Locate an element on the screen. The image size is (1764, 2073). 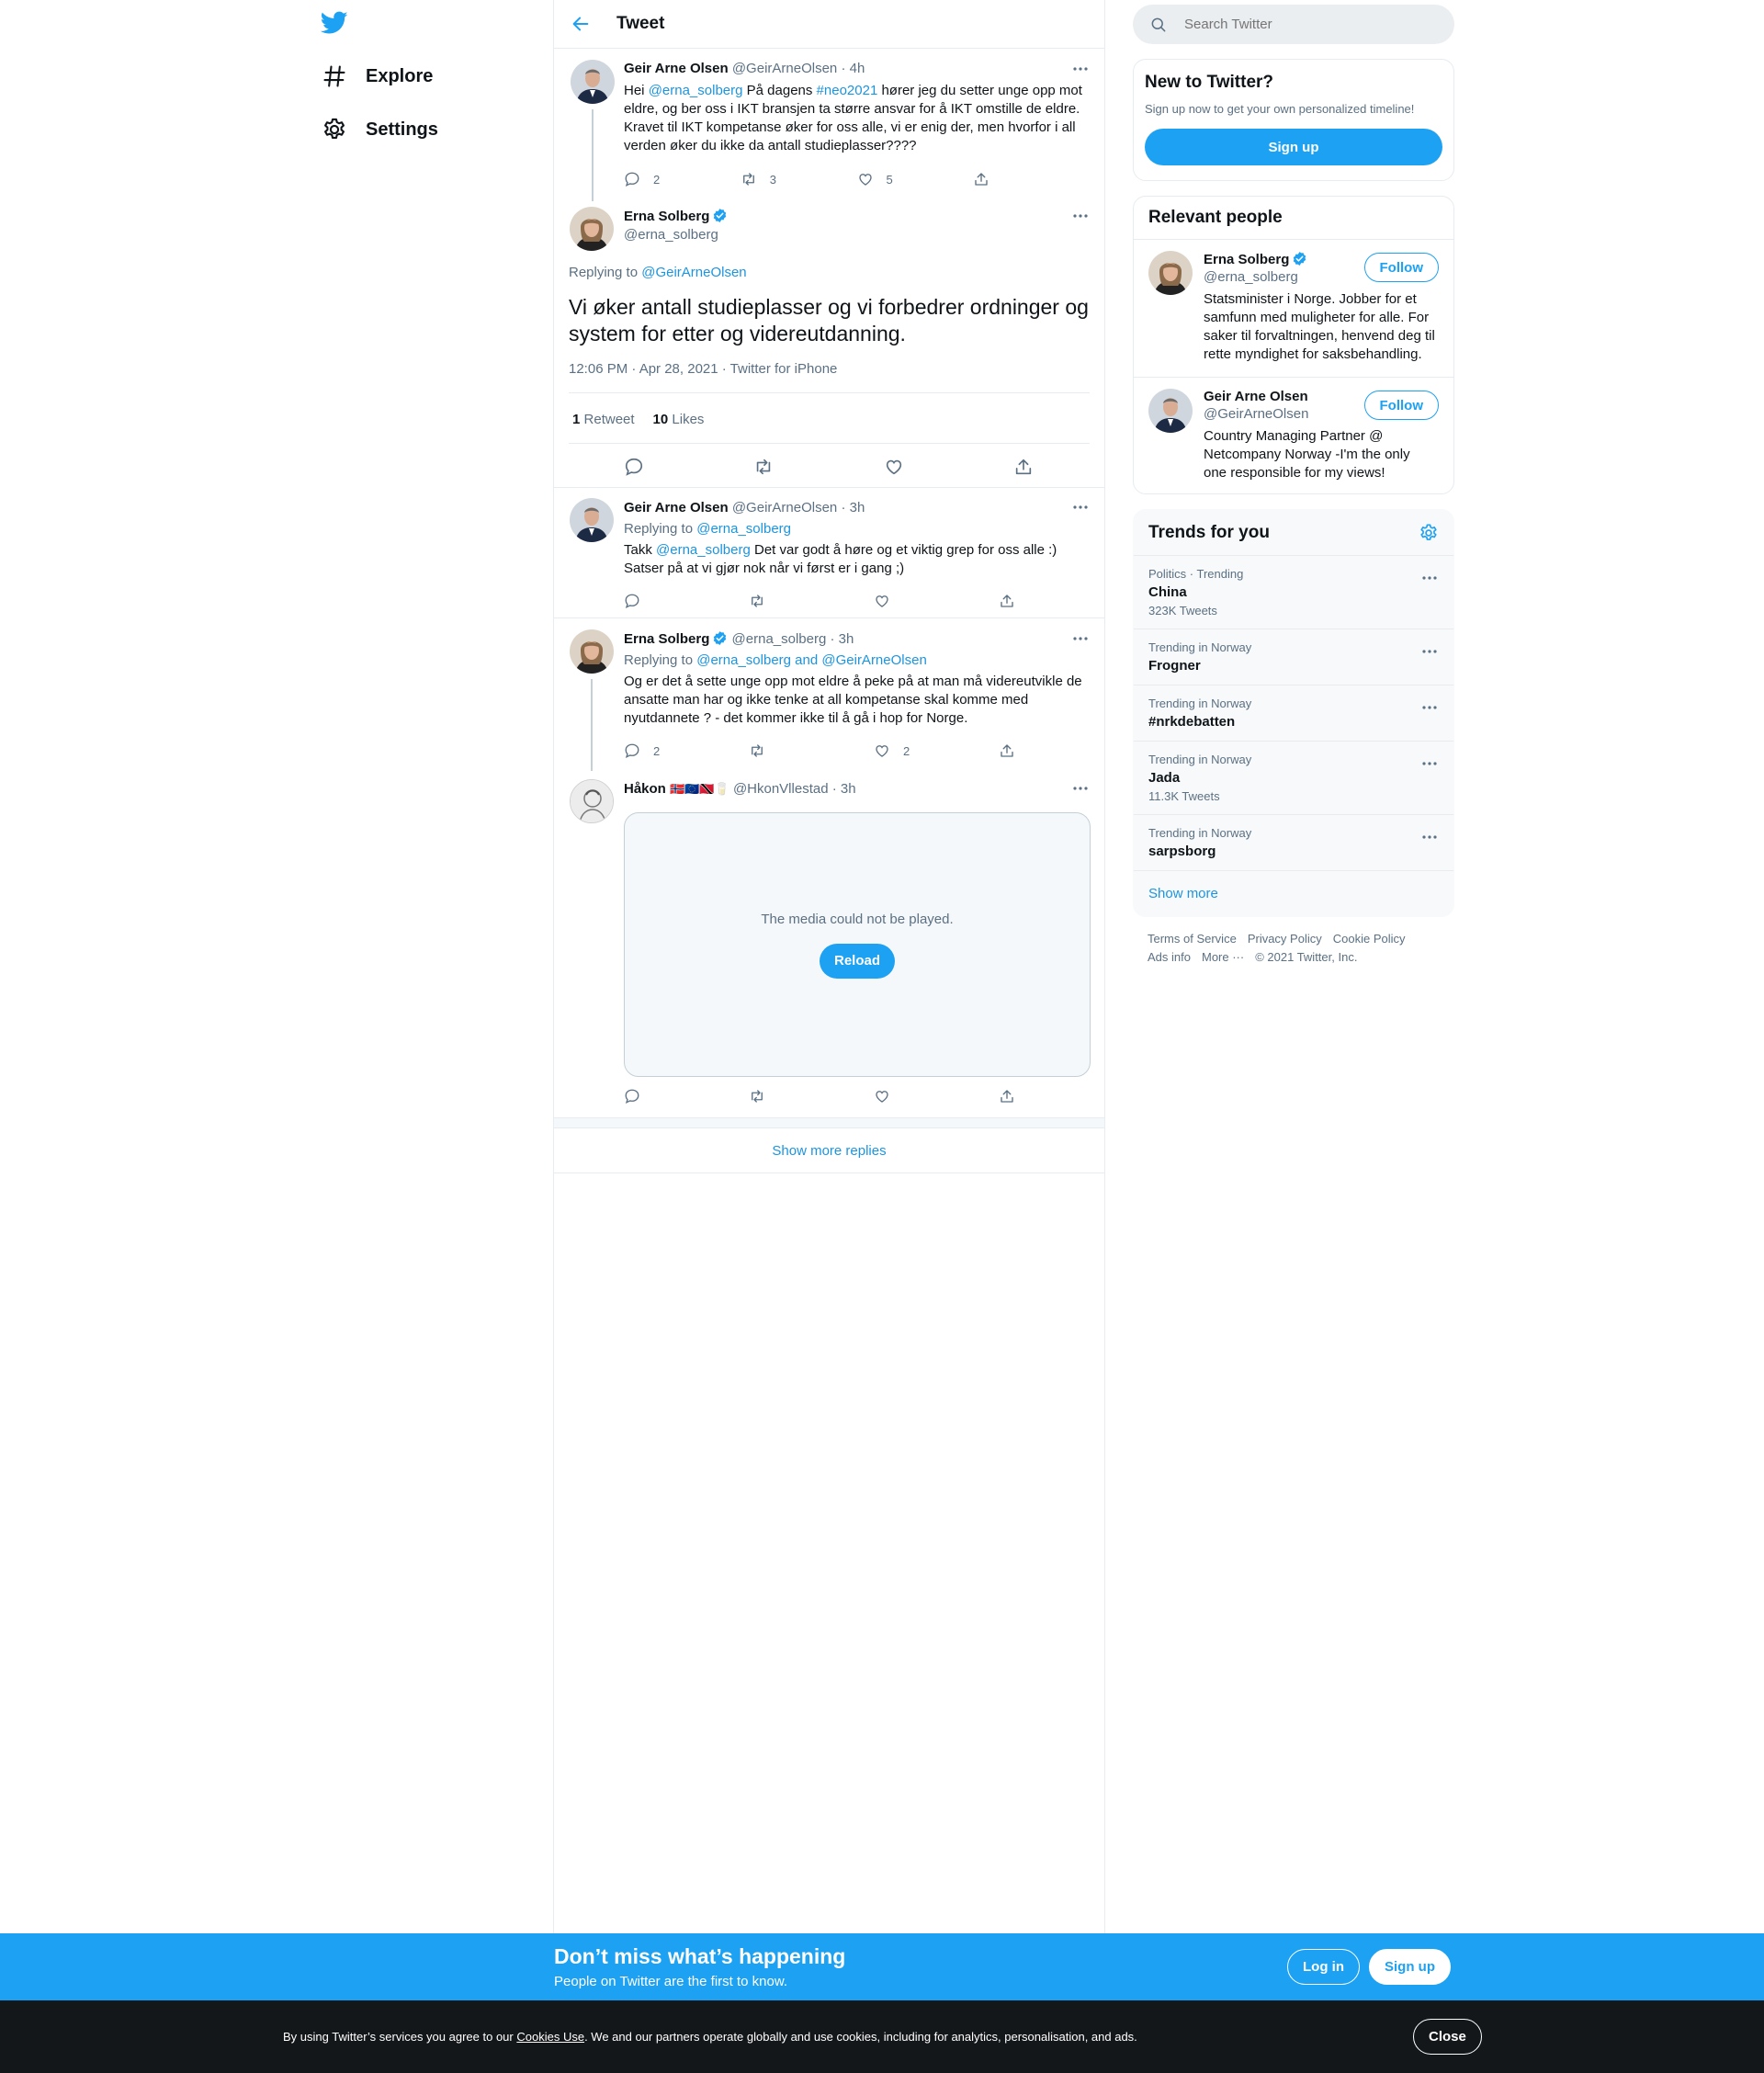
trend-item: Trending in Norway Frogner is located at coordinates (1293, 657).